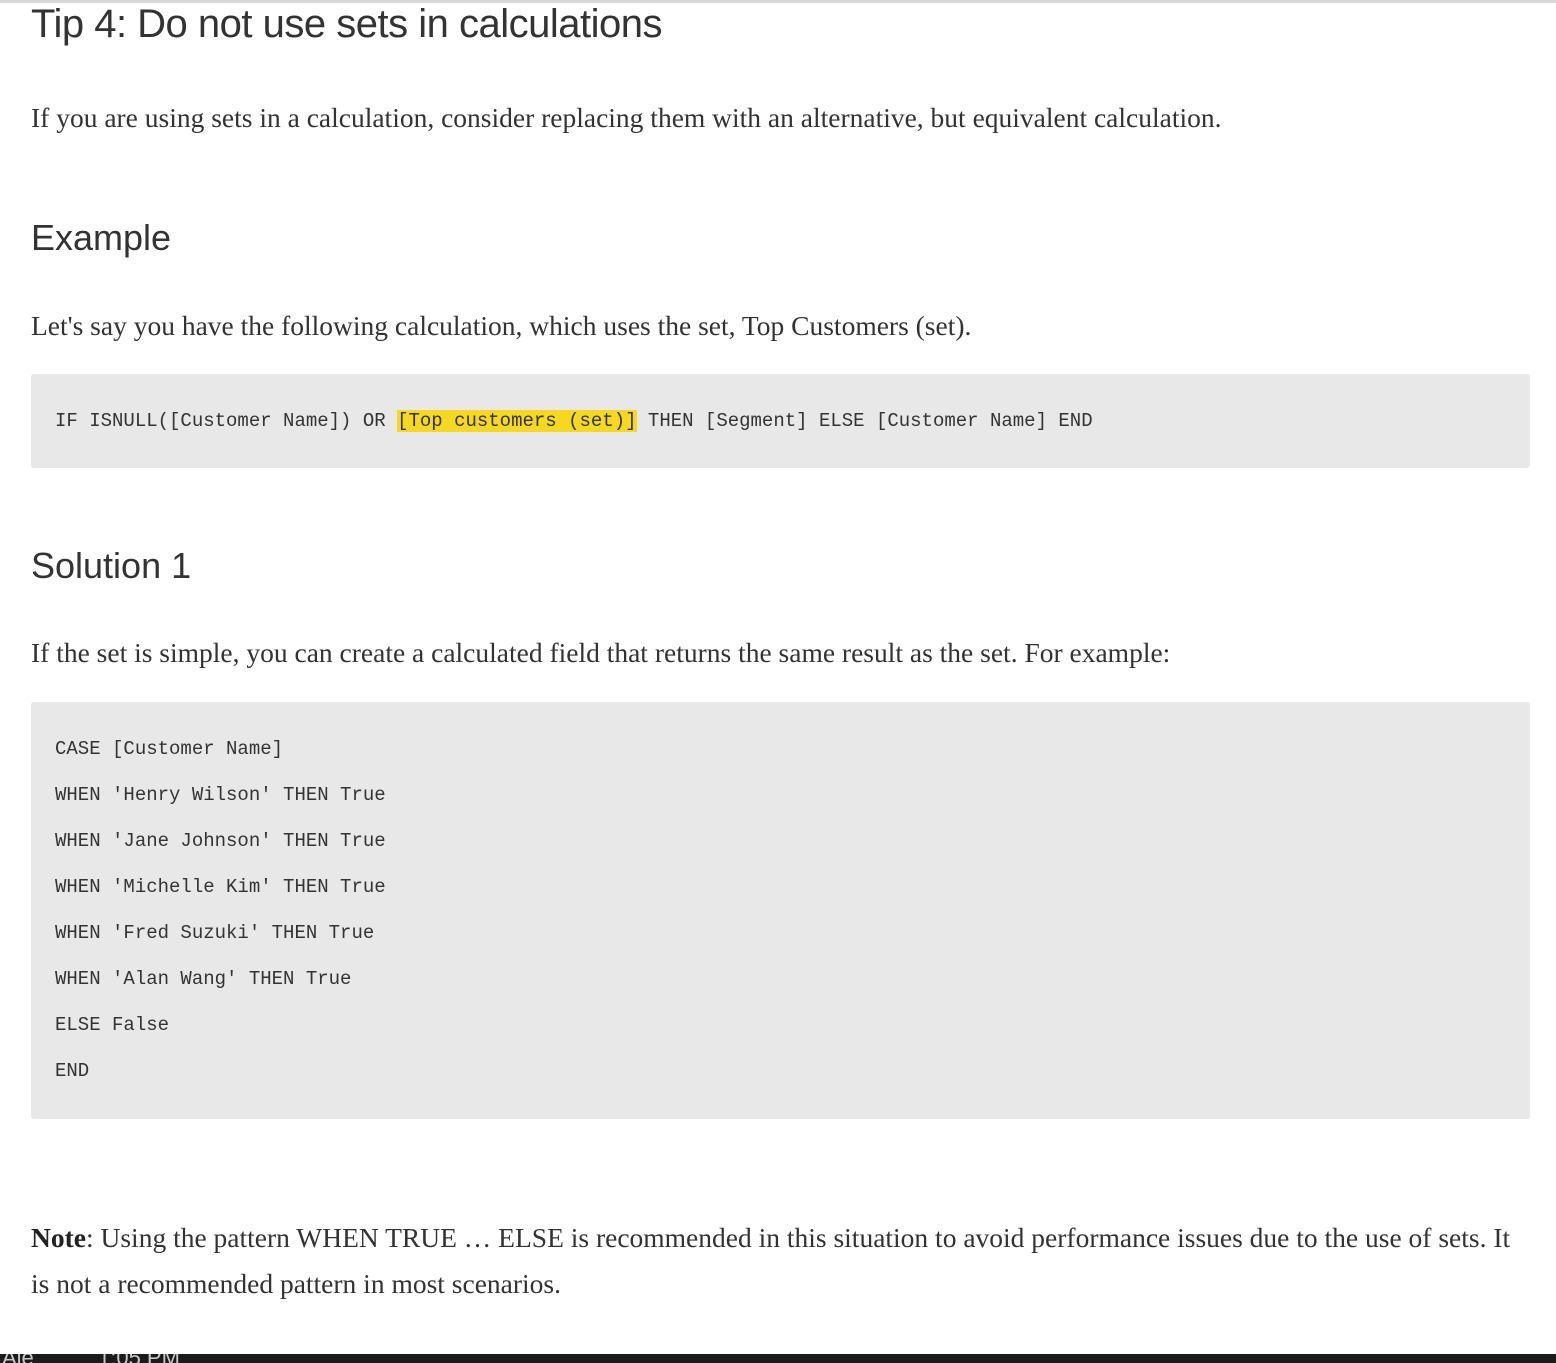  What do you see at coordinates (101, 237) in the screenshot?
I see `example-heading: Example` at bounding box center [101, 237].